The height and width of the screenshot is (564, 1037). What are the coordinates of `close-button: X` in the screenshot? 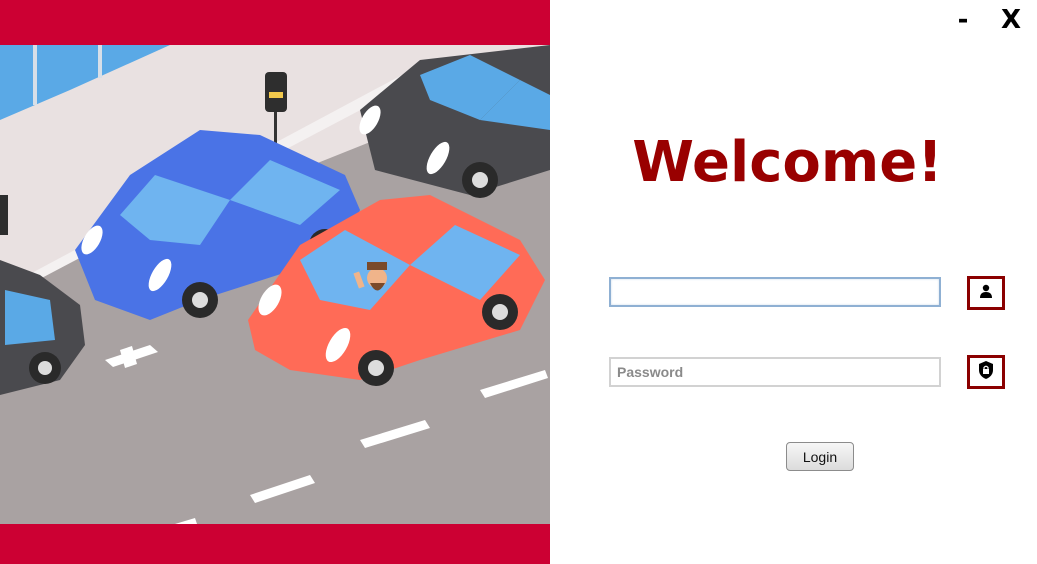 It's located at (1011, 20).